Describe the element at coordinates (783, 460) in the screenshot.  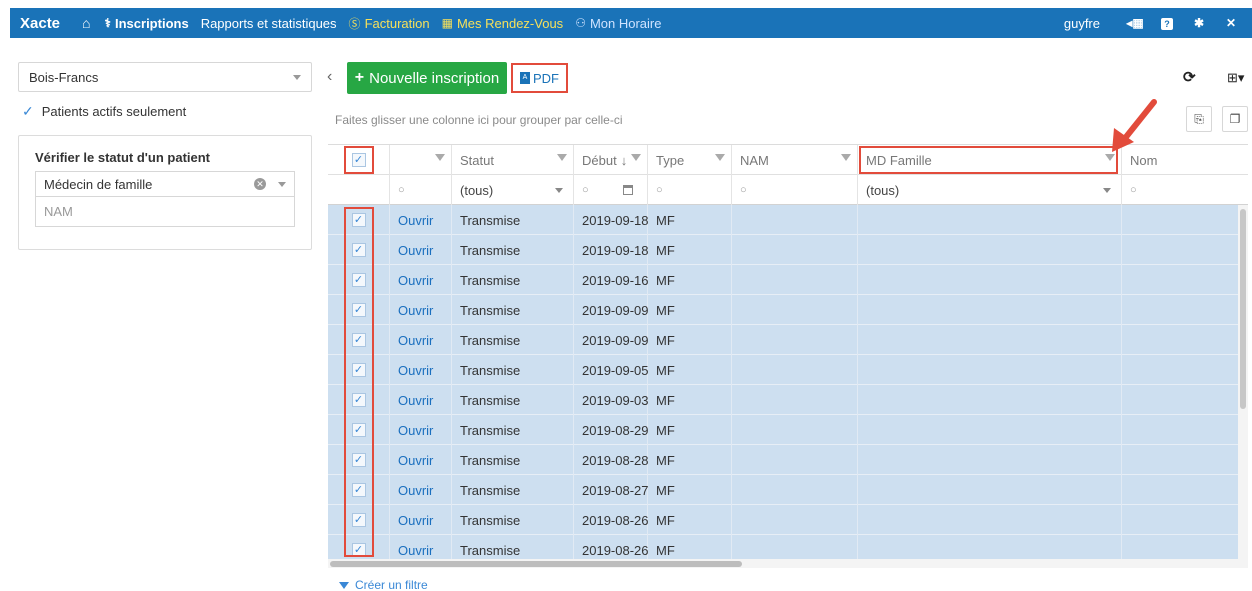
I see `table-row: ✓ Ouvrir Transmise 2019-08-28 MF` at that location.